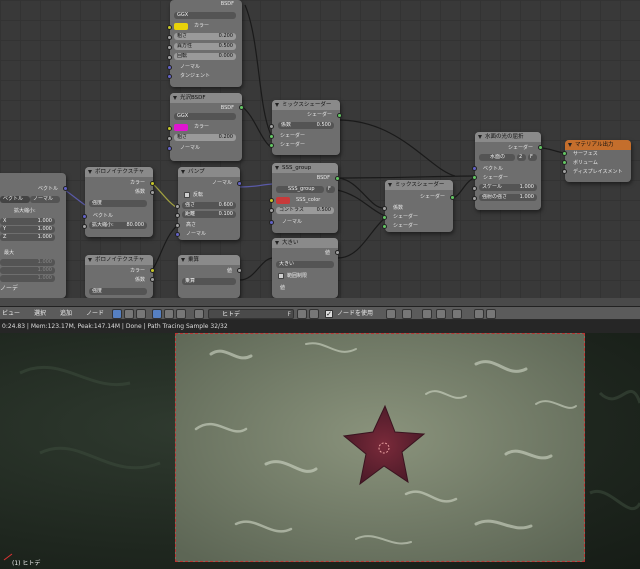 The image size is (640, 569). What do you see at coordinates (508, 137) in the screenshot?
I see `water-caustics-header: 水面の光の屈折` at bounding box center [508, 137].